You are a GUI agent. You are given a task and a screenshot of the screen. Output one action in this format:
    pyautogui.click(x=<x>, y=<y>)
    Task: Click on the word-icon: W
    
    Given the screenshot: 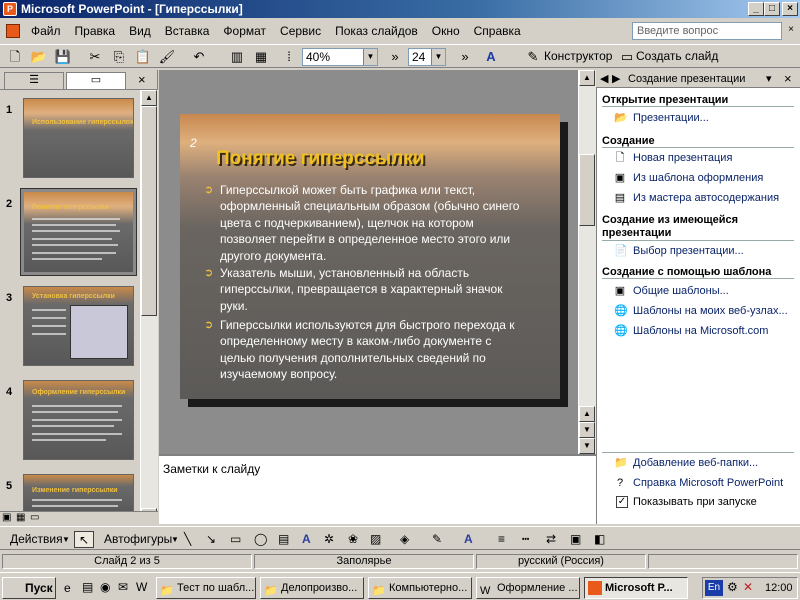 What is the action you would take?
    pyautogui.click(x=141, y=587)
    